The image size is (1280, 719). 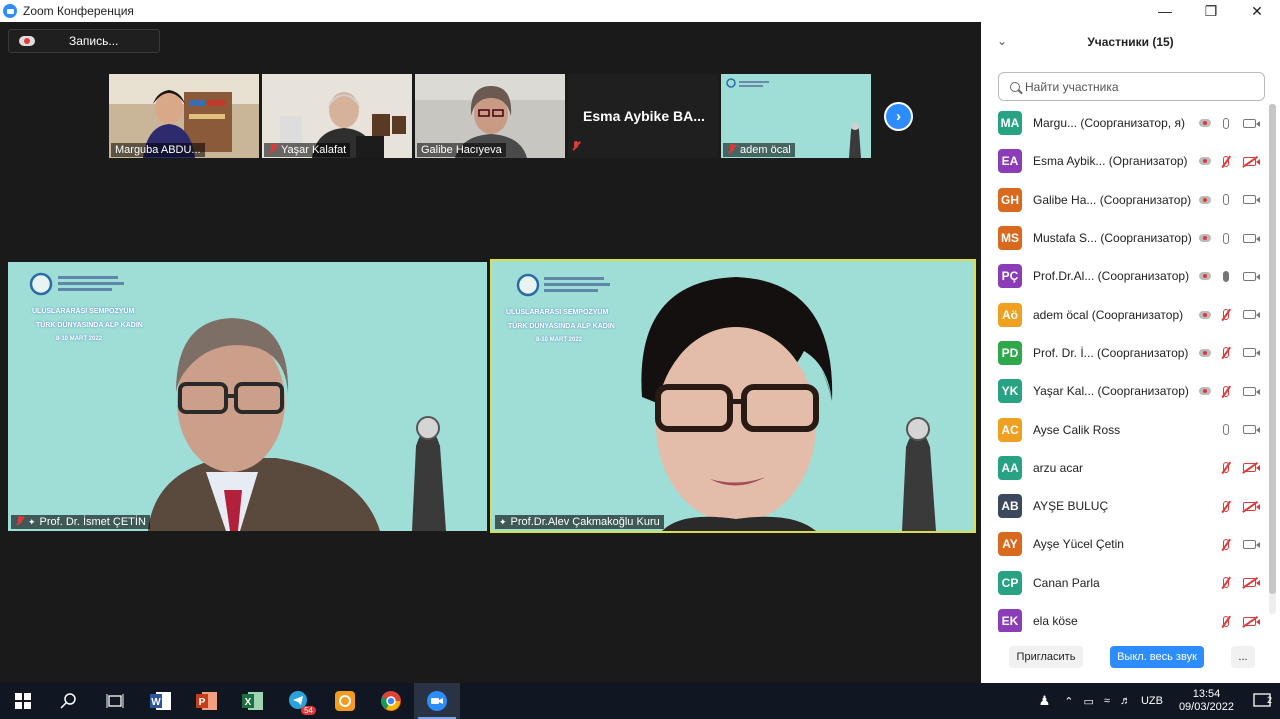 I want to click on taskbar-app, so click(x=345, y=701).